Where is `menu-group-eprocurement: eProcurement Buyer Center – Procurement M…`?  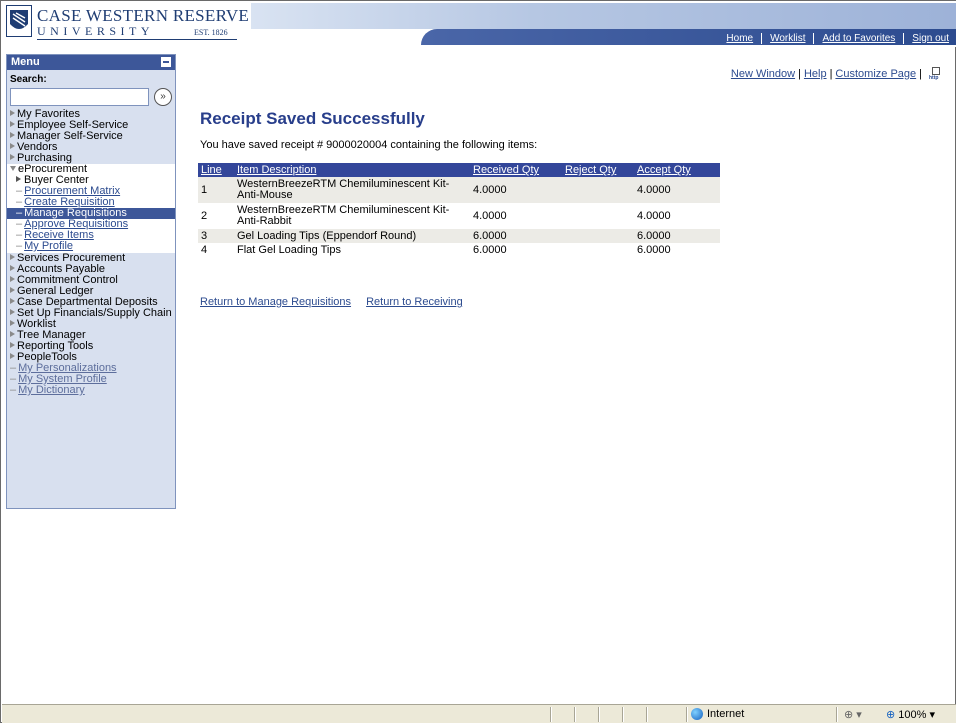
menu-group-eprocurement: eProcurement Buyer Center – Procurement M… is located at coordinates (91, 208).